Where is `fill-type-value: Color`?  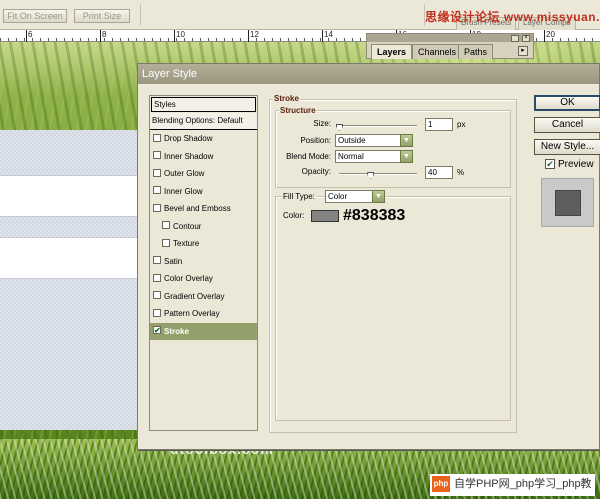
fill-type-value: Color is located at coordinates (338, 196).